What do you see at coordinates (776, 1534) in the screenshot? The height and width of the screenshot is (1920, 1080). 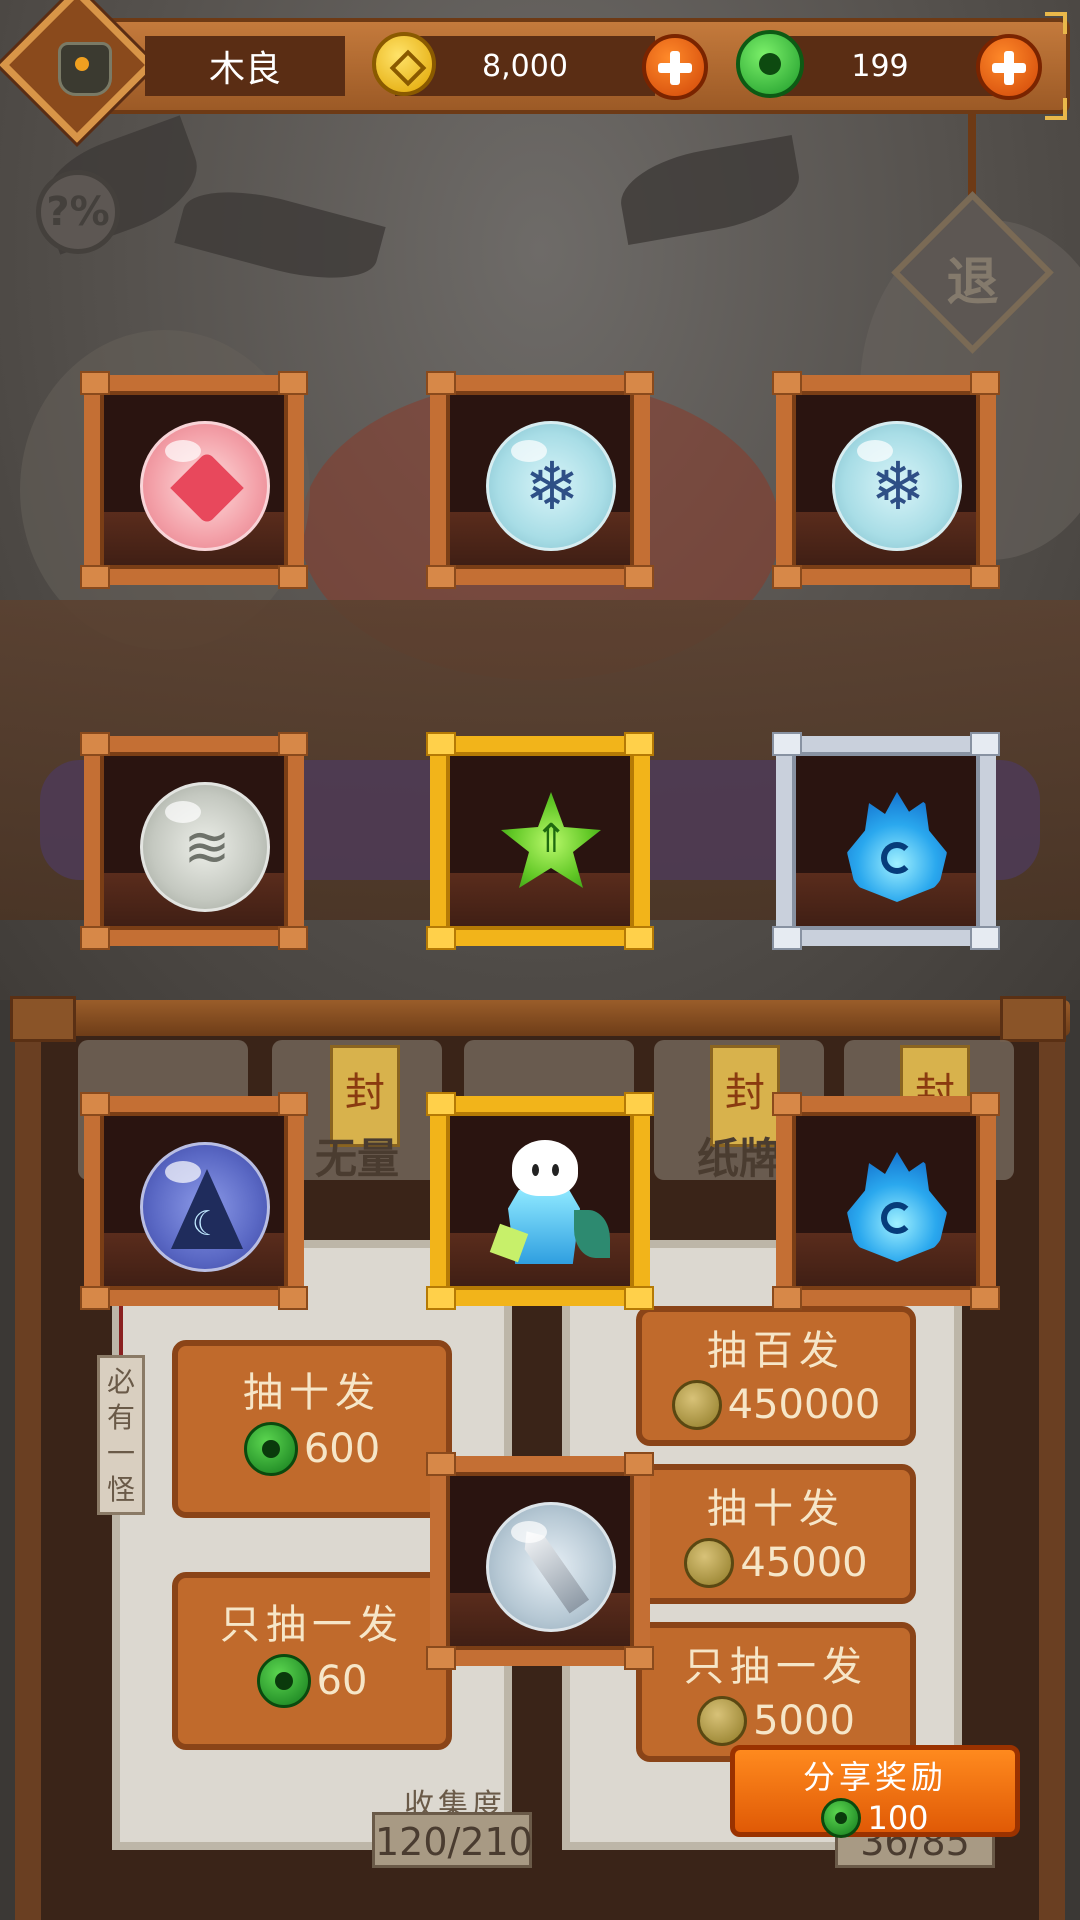 I see `gold-draw-ten-button: 抽十发 45000` at bounding box center [776, 1534].